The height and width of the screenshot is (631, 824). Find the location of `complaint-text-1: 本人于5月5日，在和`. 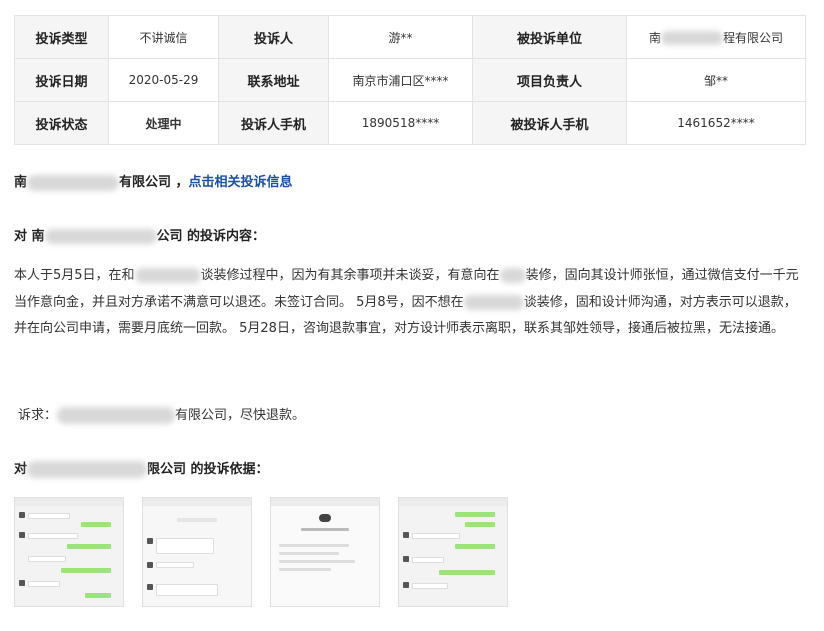

complaint-text-1: 本人于5月5日，在和 is located at coordinates (74, 275).